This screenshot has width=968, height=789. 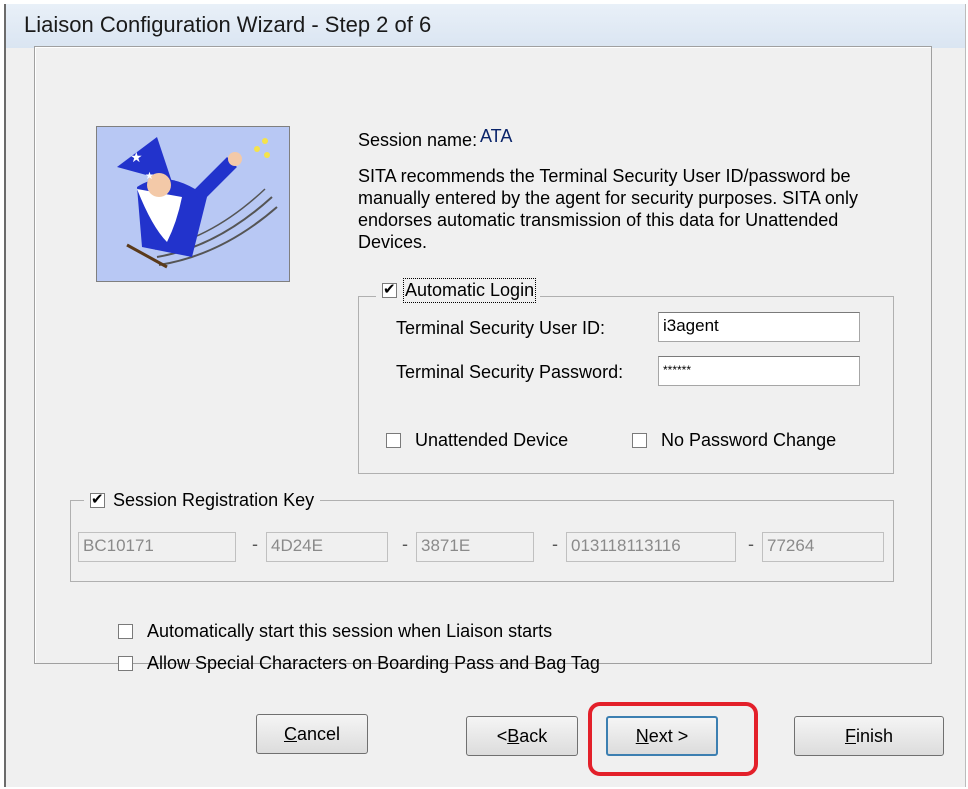 What do you see at coordinates (327, 547) in the screenshot?
I see `registration-key-2: 4D24E` at bounding box center [327, 547].